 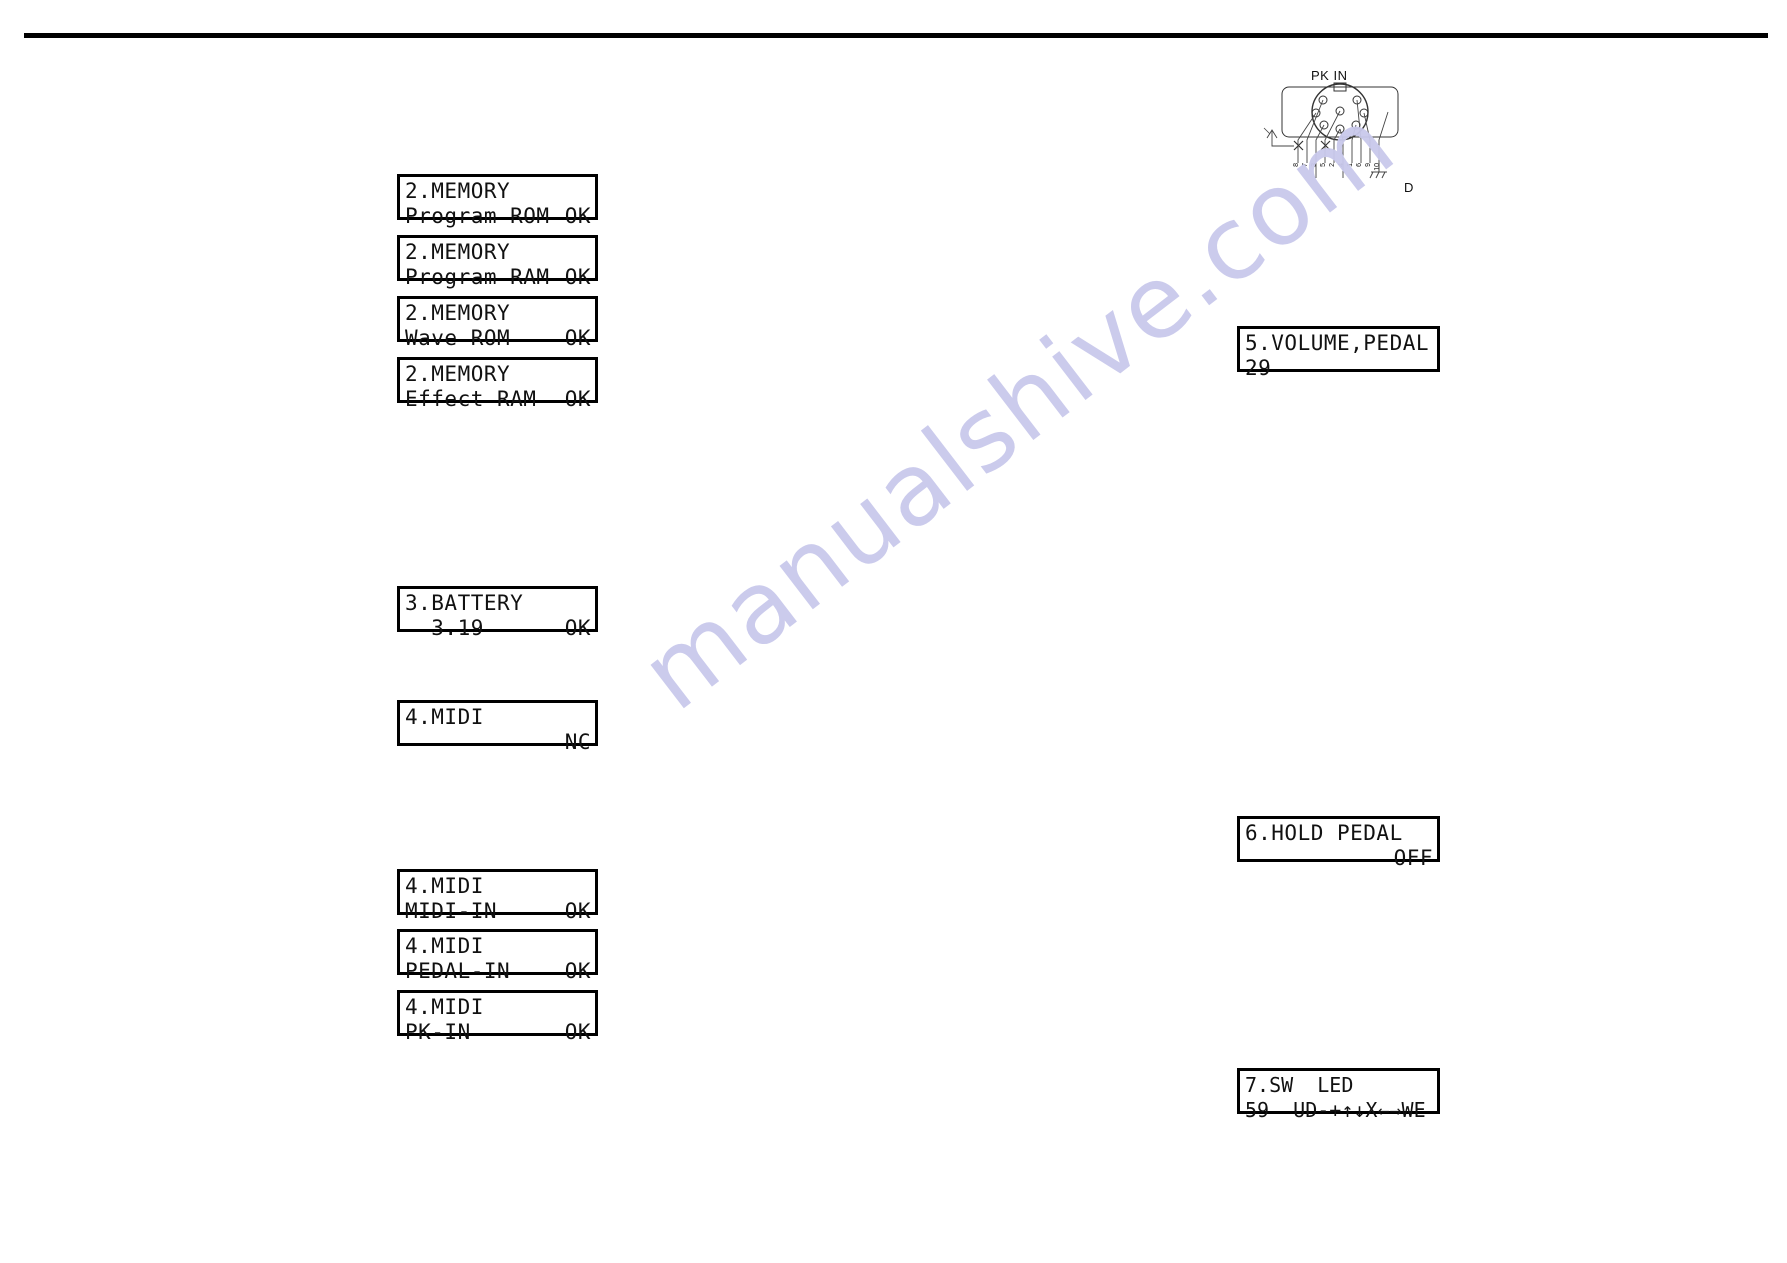 I want to click on lcd-panel-battery: 3.BATTERY 3.19 OK, so click(x=497, y=613).